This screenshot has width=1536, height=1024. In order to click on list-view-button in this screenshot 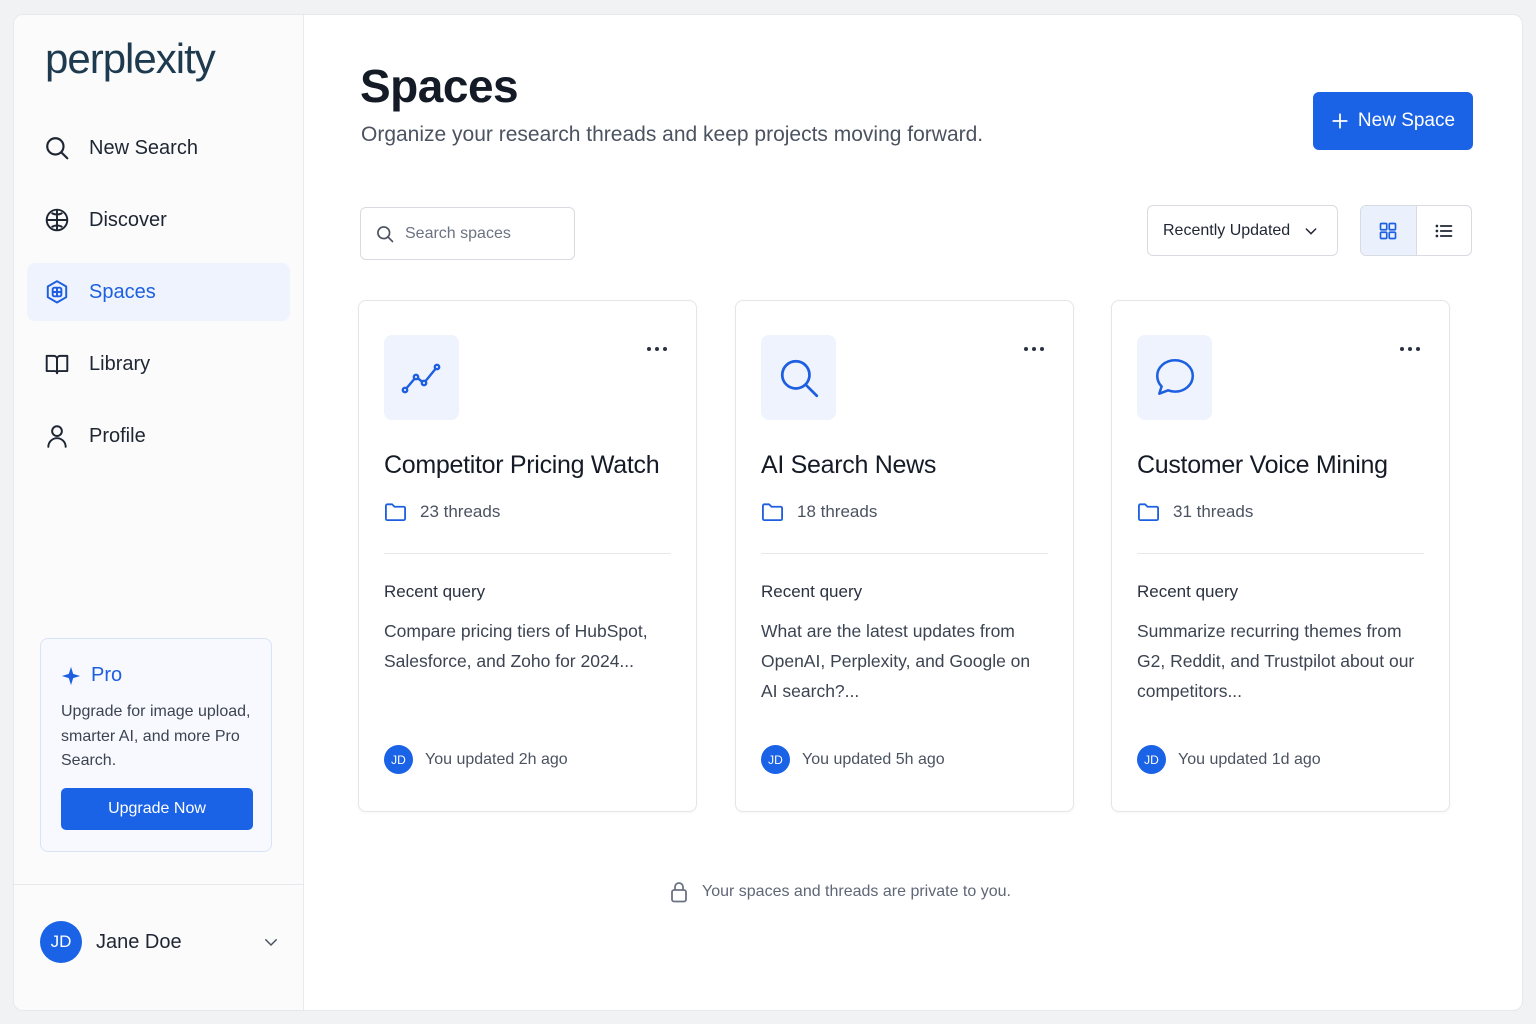, I will do `click(1444, 230)`.